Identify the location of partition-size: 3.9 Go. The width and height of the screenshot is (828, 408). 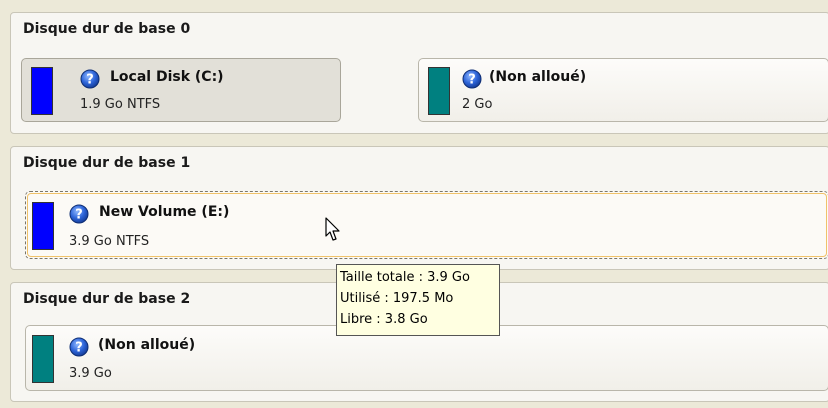
(90, 373).